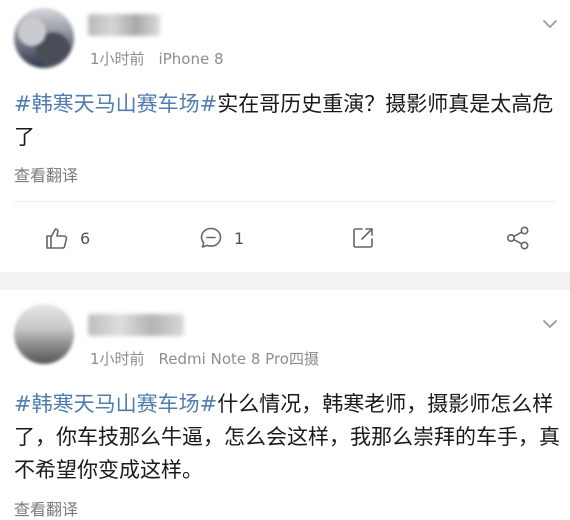 The image size is (570, 520). I want to click on comment-button: 1, so click(221, 238).